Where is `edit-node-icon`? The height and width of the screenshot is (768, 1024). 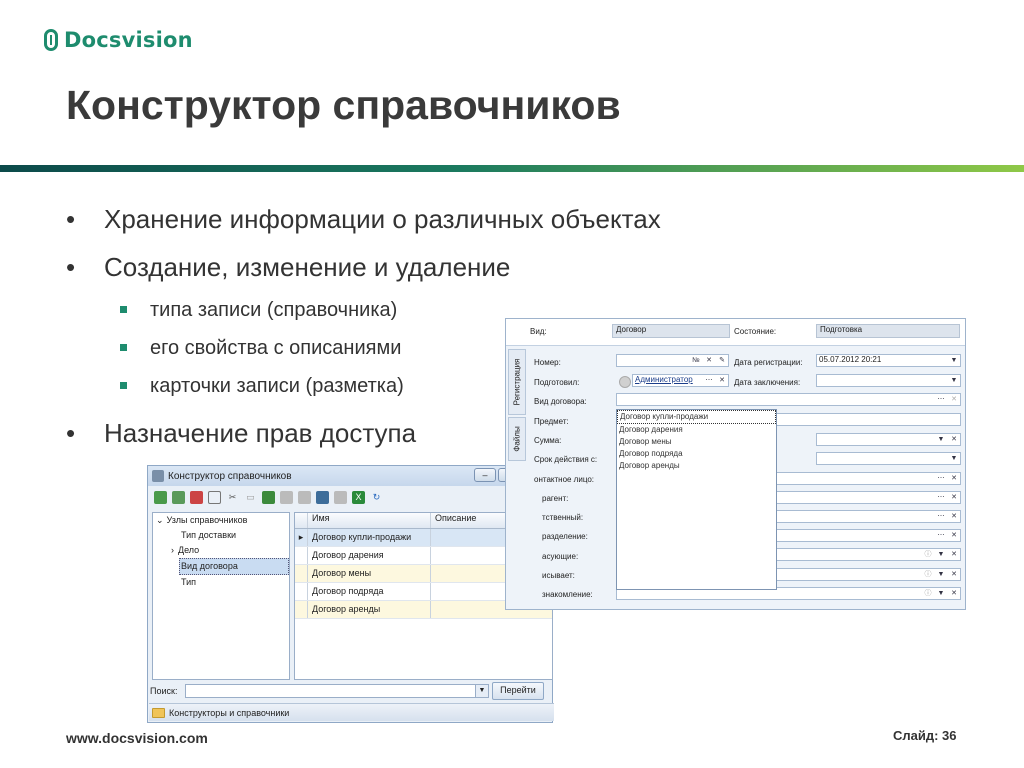 edit-node-icon is located at coordinates (178, 497).